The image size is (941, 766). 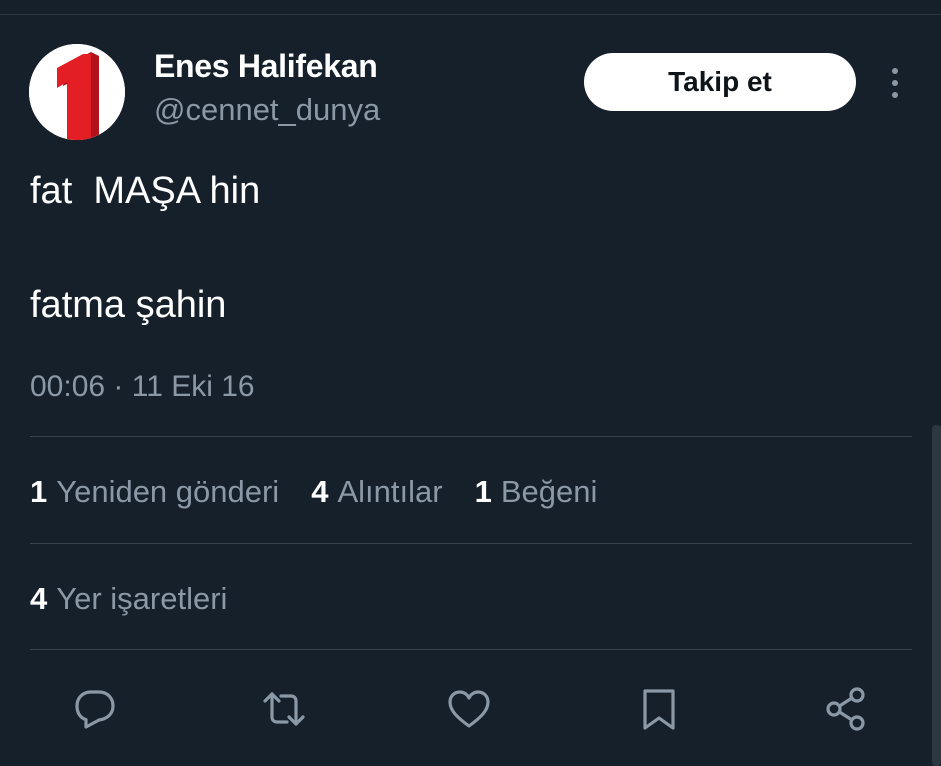 What do you see at coordinates (936, 595) in the screenshot?
I see `scrollbar` at bounding box center [936, 595].